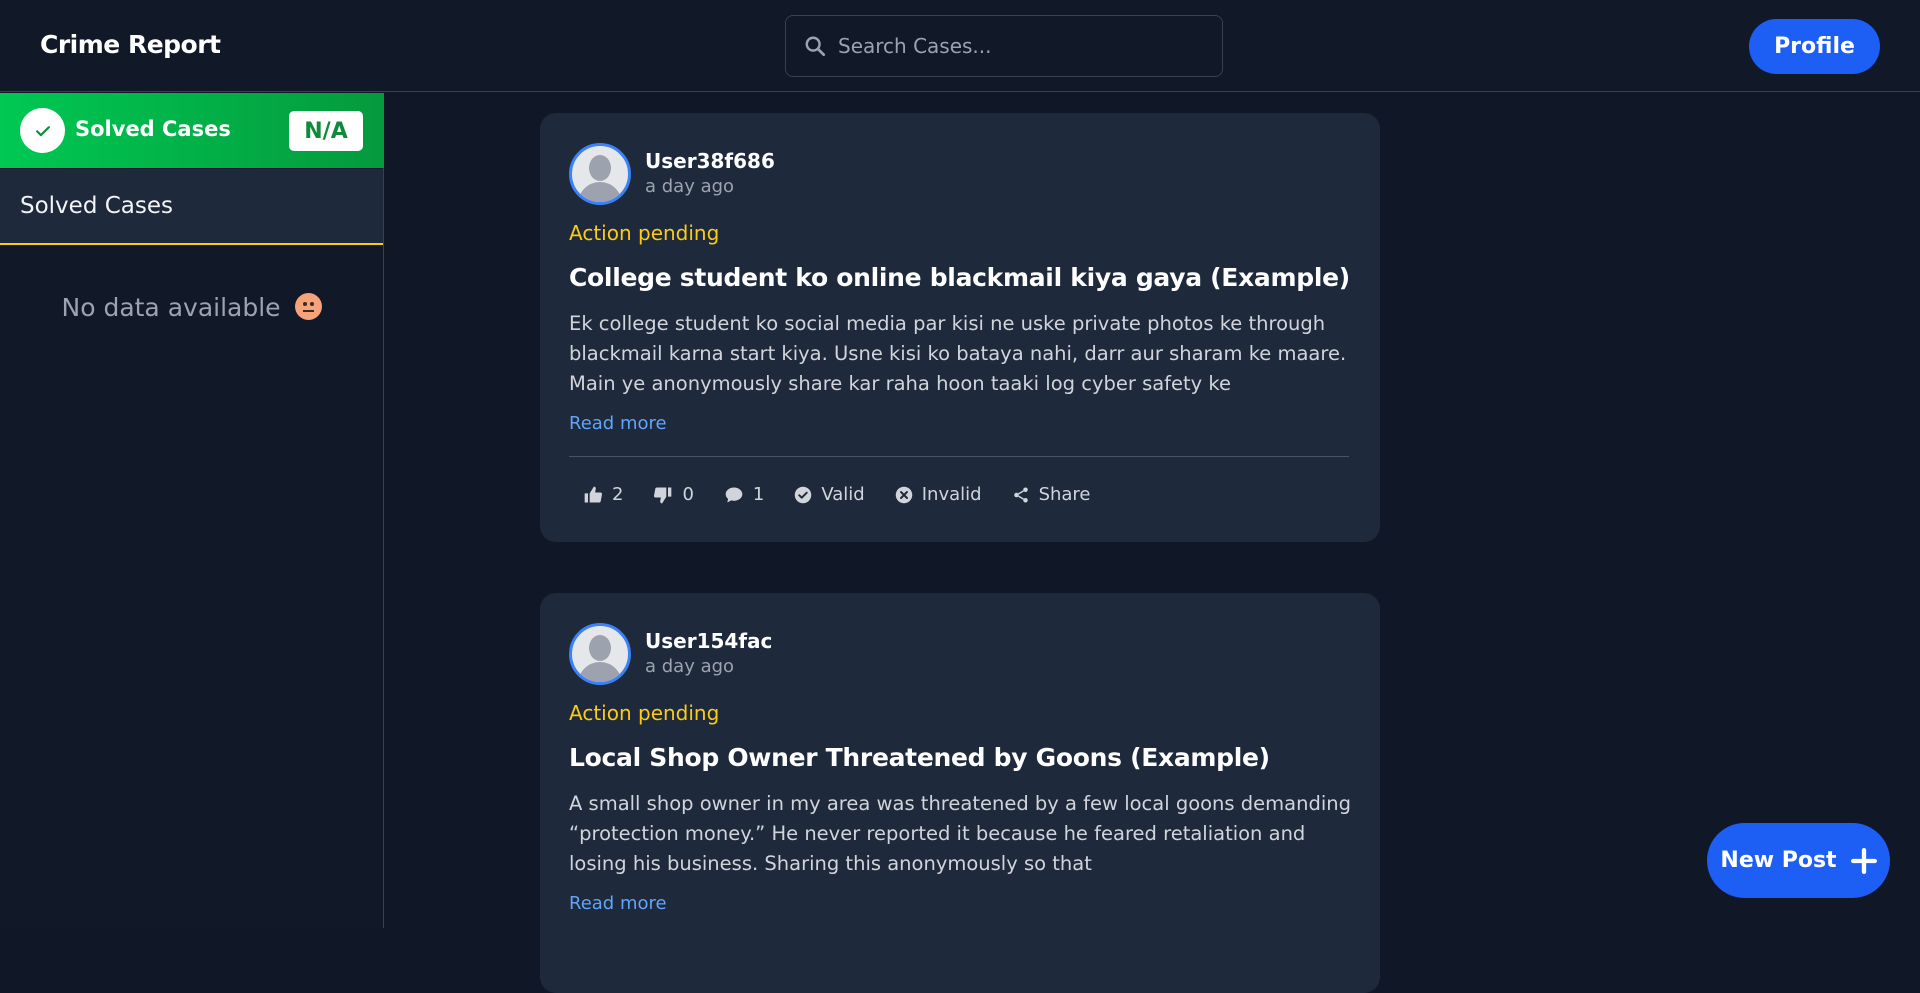  Describe the element at coordinates (1020, 494) in the screenshot. I see `share-icon` at that location.